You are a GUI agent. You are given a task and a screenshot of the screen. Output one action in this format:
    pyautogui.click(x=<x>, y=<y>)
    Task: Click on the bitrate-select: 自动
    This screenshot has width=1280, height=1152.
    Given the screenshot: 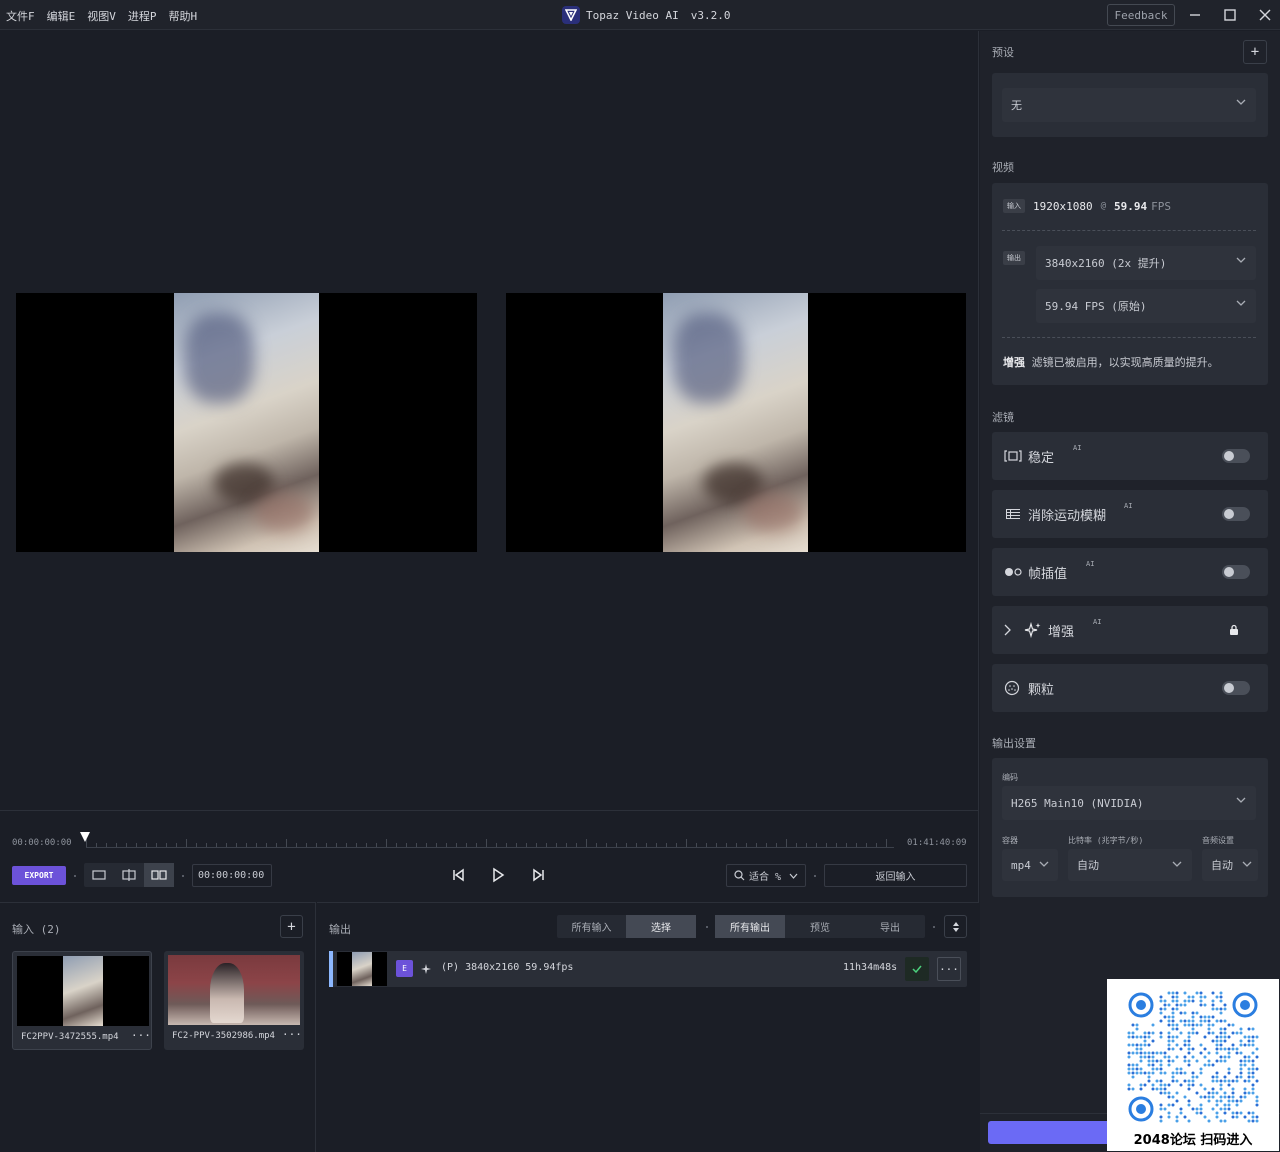 What is the action you would take?
    pyautogui.click(x=1130, y=865)
    